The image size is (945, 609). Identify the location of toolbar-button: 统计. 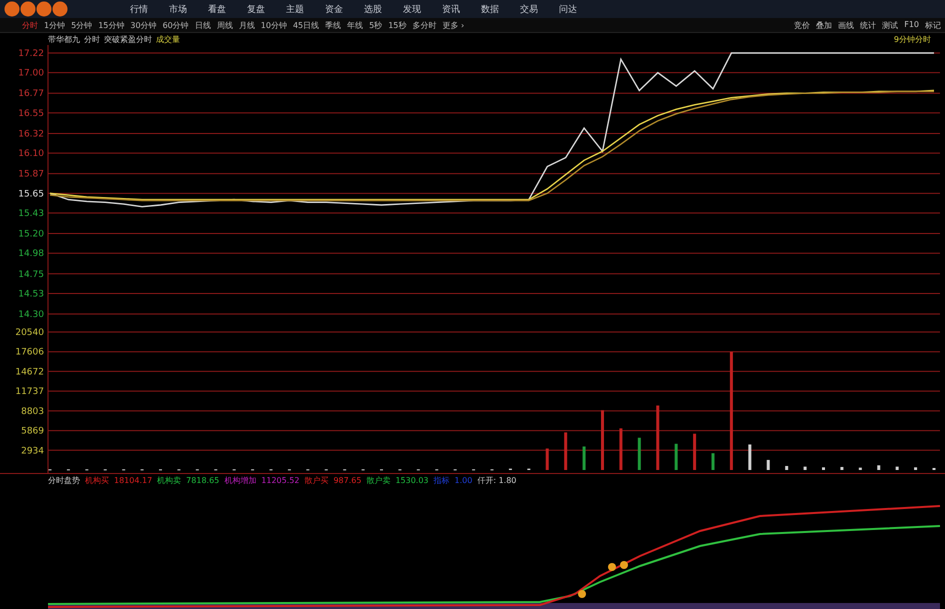
(868, 25).